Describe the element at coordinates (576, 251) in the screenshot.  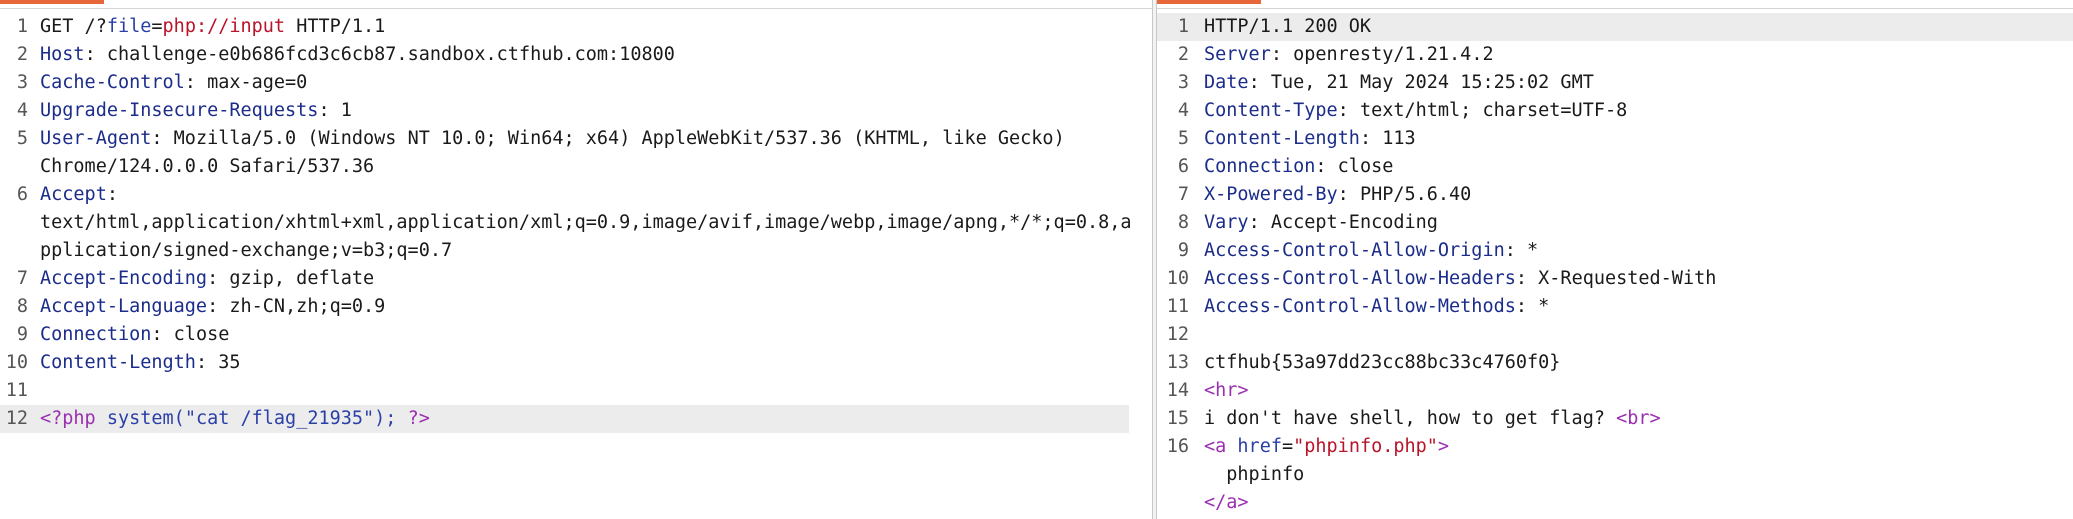
I see `request-line-6-wrap-2: pplication/signed-exchange;v=b3;q=0.7` at that location.